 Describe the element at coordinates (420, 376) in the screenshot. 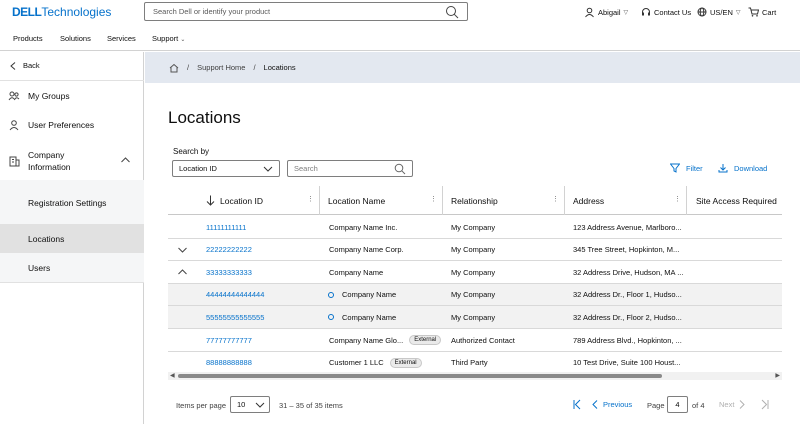

I see `scrollbar-thumb` at that location.